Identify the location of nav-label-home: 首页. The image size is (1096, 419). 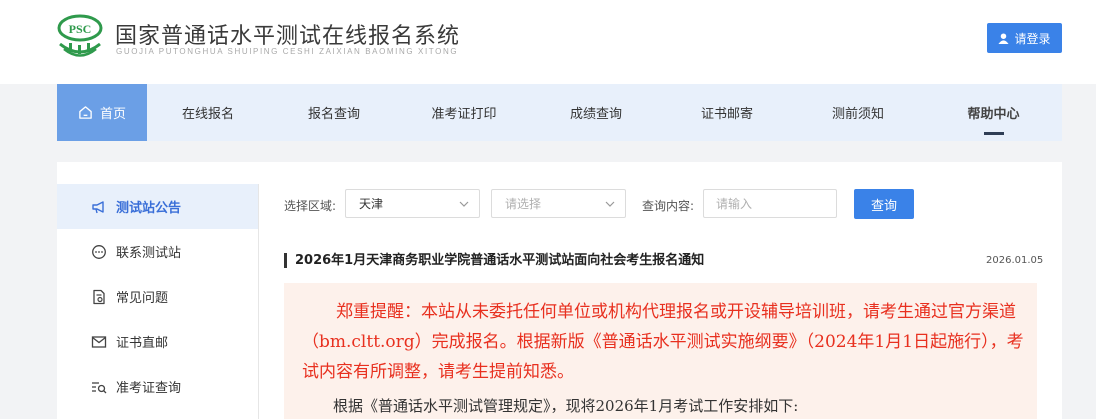
(112, 114).